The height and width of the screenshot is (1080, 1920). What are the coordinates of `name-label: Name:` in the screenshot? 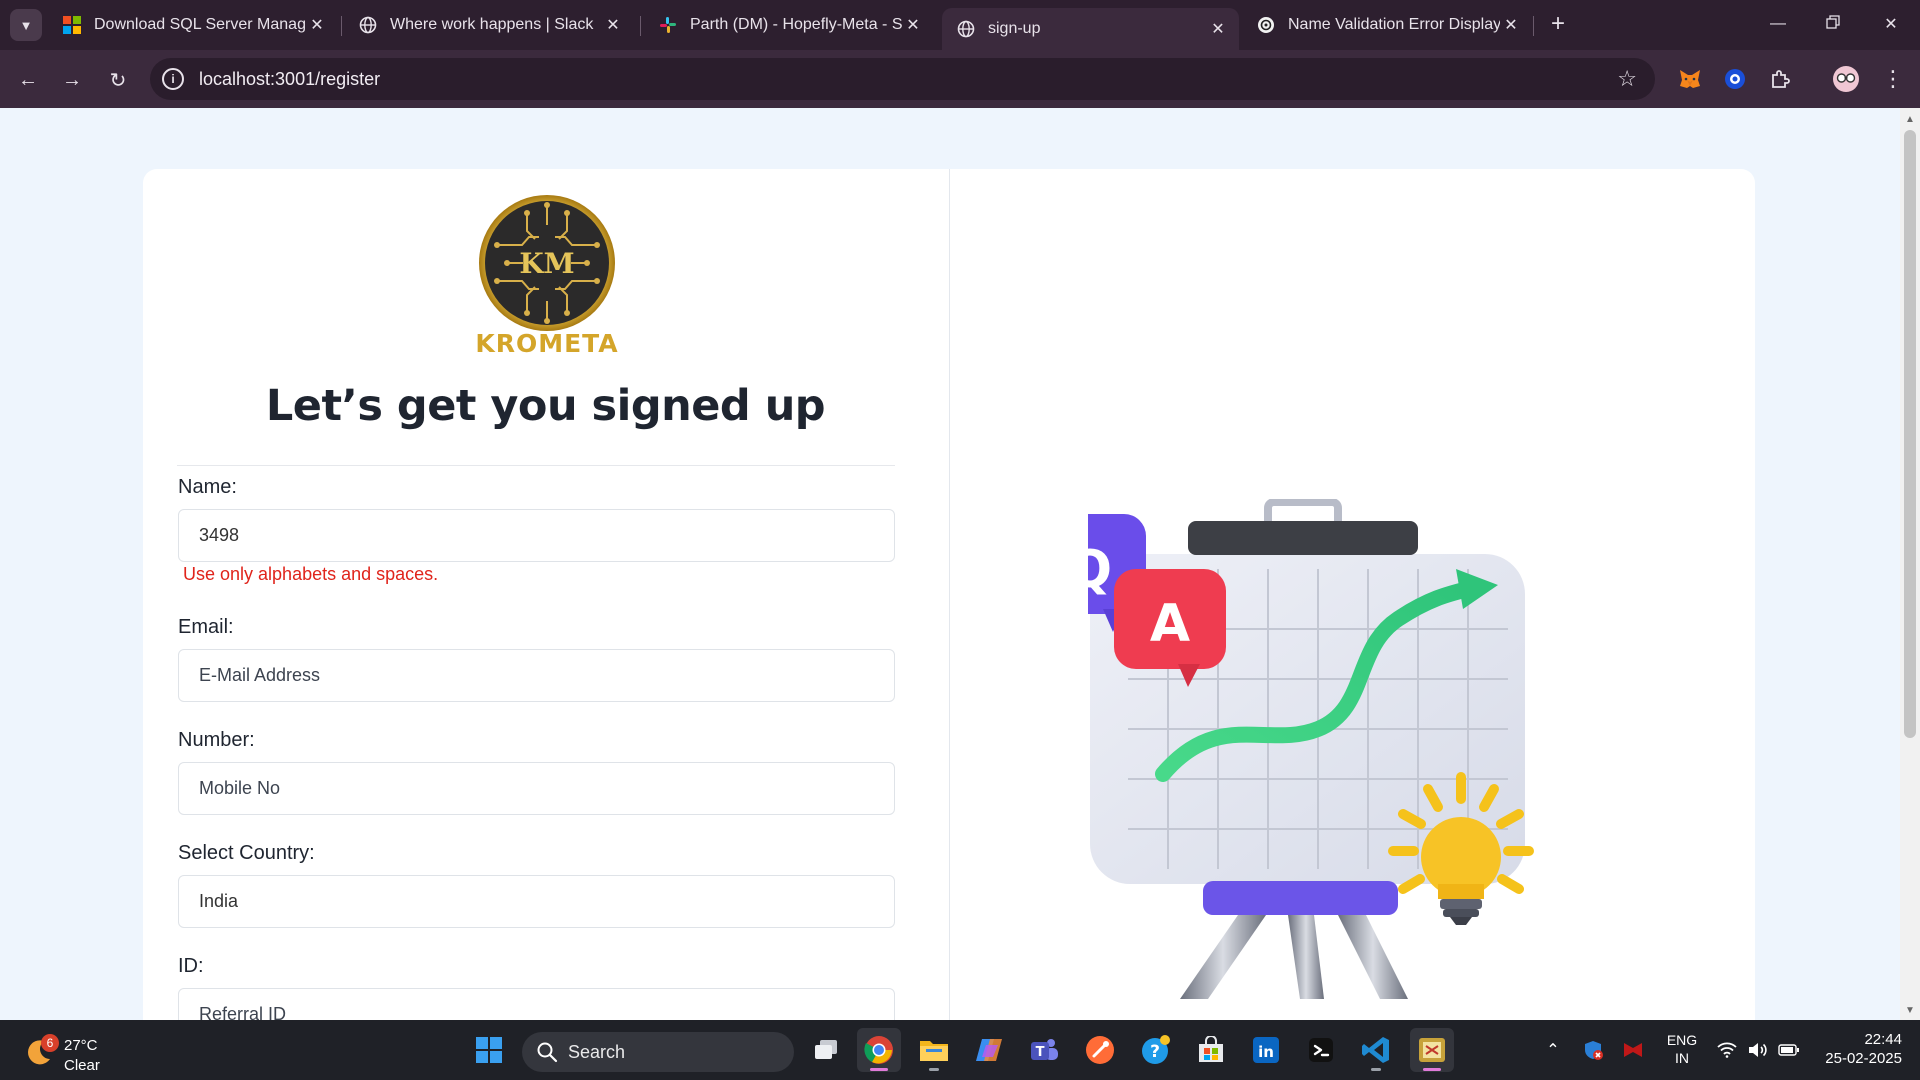 It's located at (207, 487).